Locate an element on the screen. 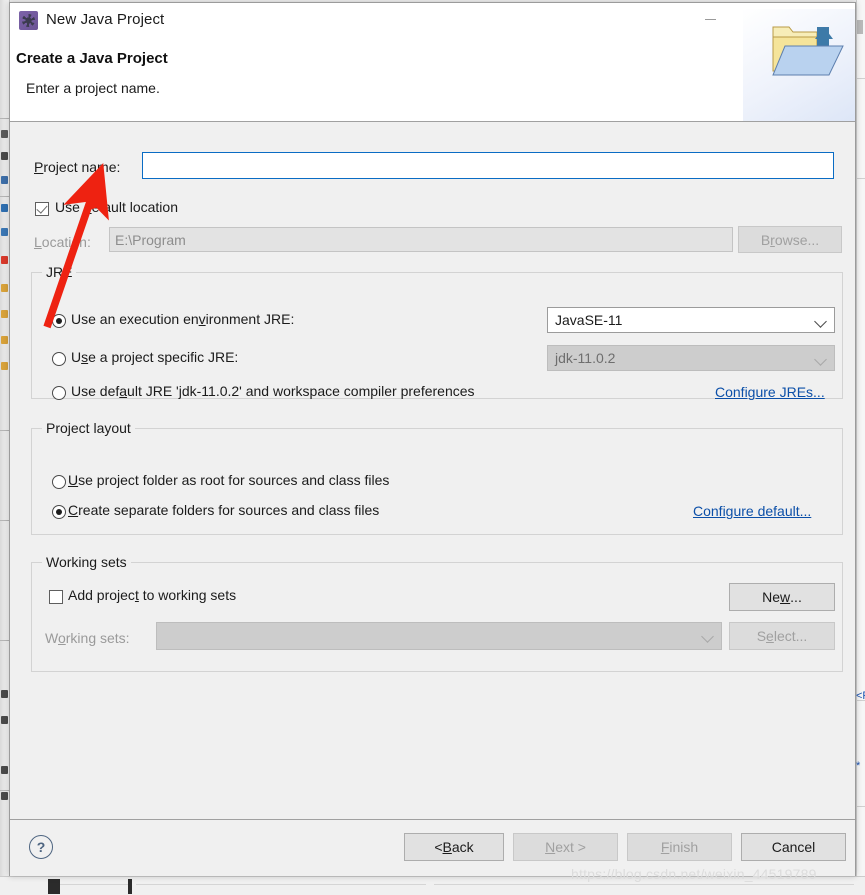  execution-environment-combo-value: JavaSE-11 is located at coordinates (588, 320).